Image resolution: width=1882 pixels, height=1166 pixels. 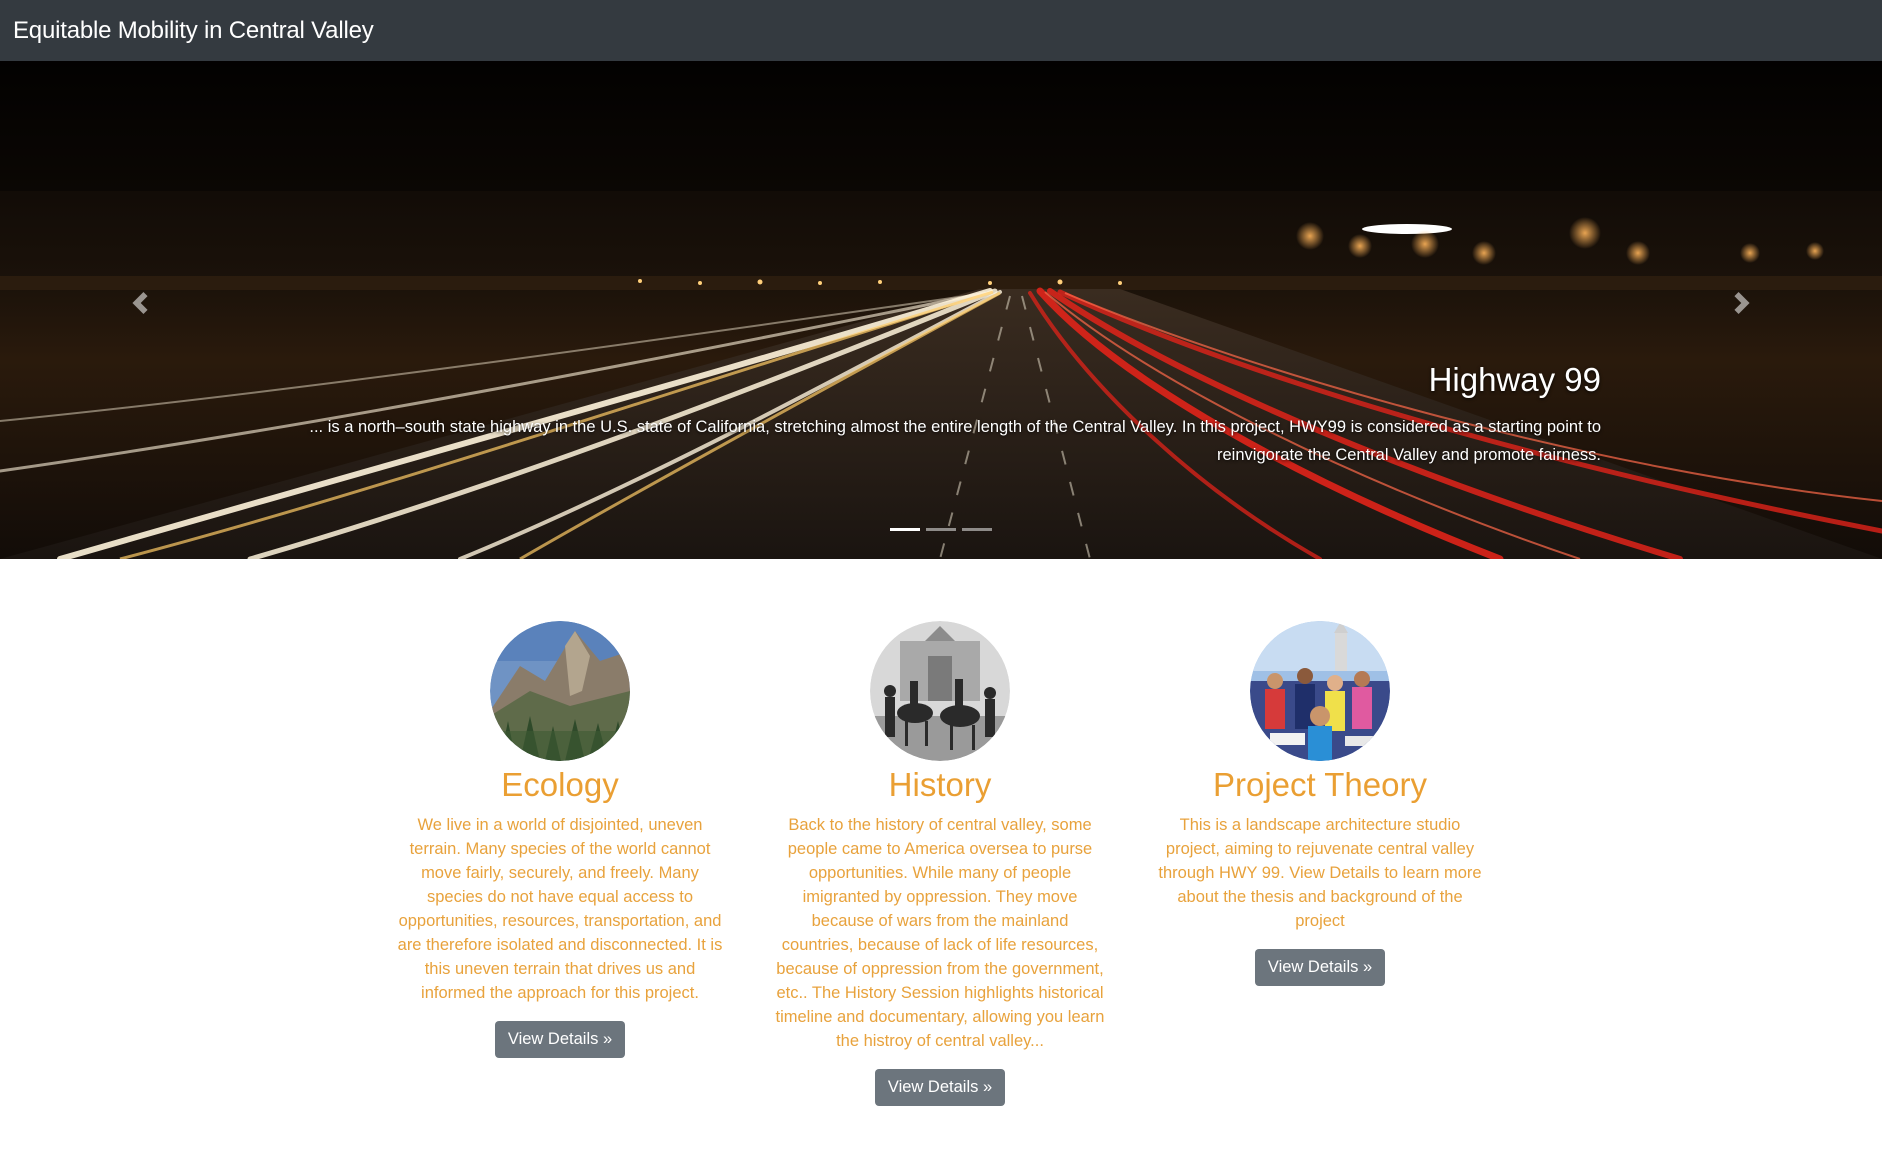 What do you see at coordinates (1514, 379) in the screenshot?
I see `carousel-caption-title: Highway 99` at bounding box center [1514, 379].